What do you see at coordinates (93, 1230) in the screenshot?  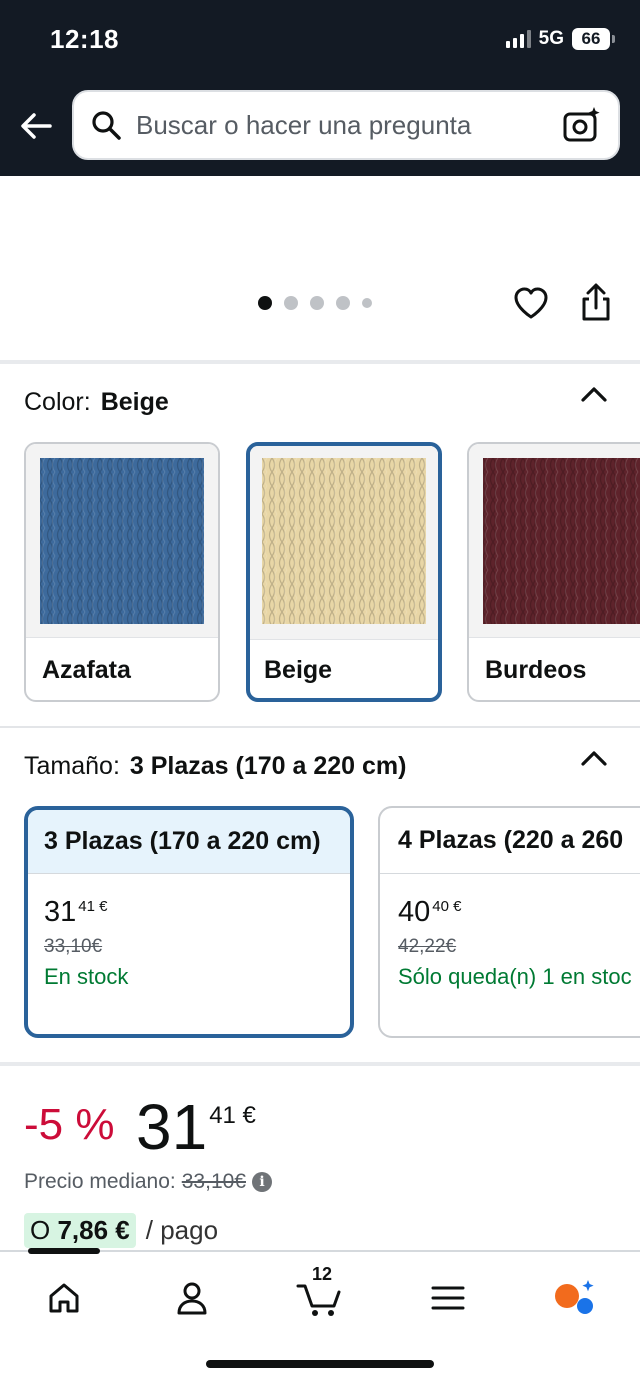 I see `installment-amount: 7,86 €` at bounding box center [93, 1230].